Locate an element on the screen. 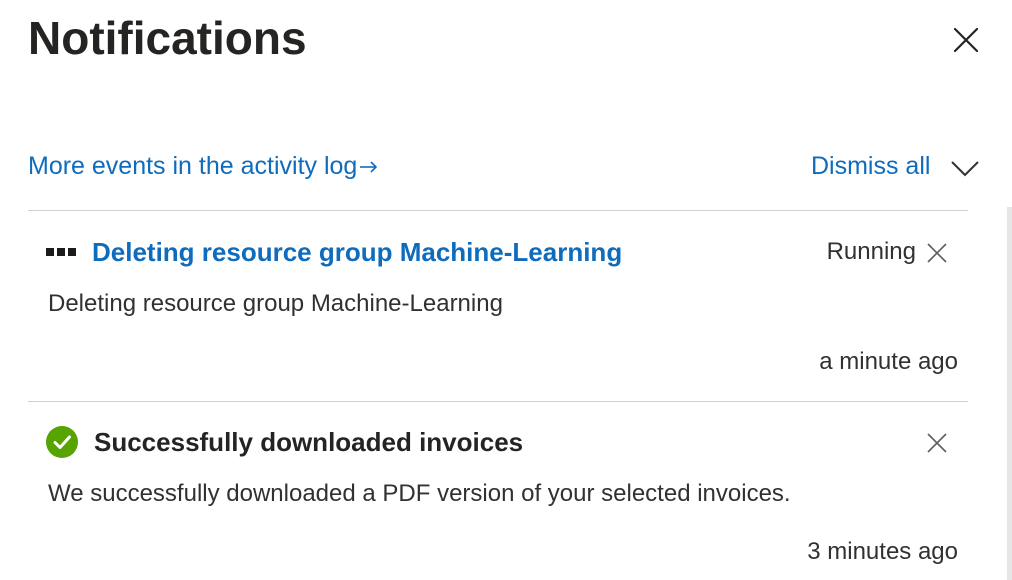  page-title: Notifications is located at coordinates (167, 38).